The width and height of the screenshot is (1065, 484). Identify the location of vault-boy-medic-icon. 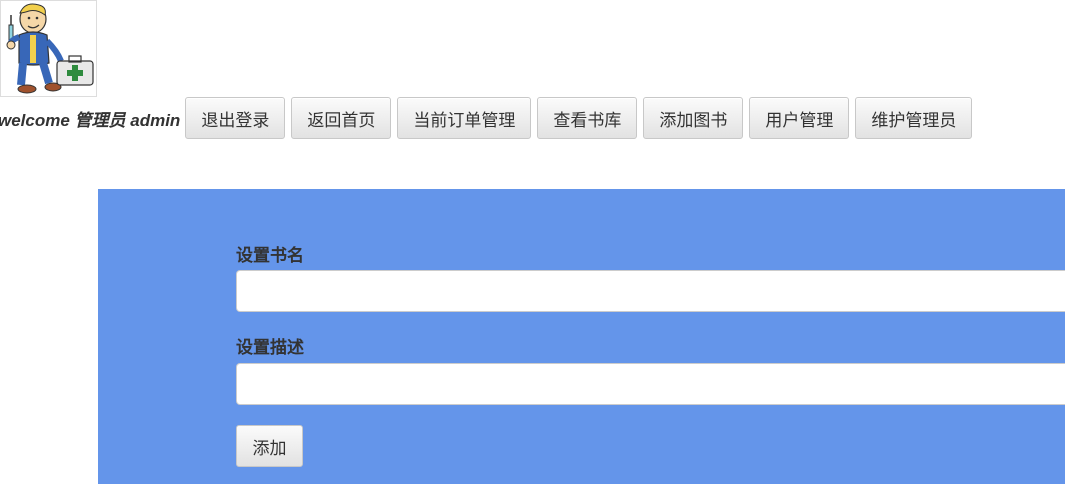
(50, 48).